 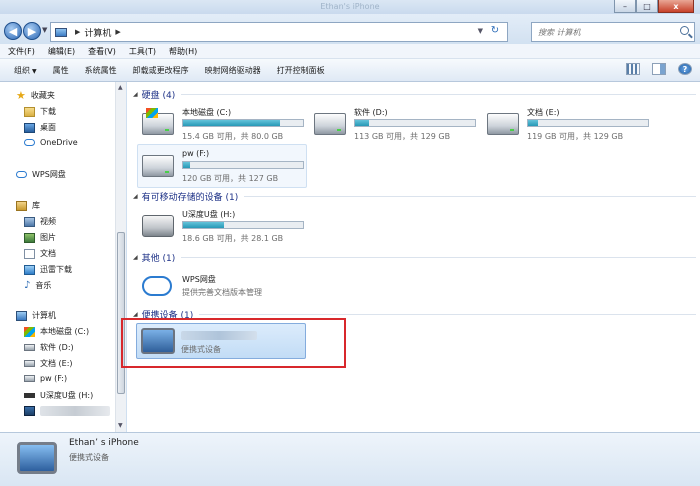 What do you see at coordinates (58, 395) in the screenshot?
I see `nav-drive-h: U深度U盘 (H:)` at bounding box center [58, 395].